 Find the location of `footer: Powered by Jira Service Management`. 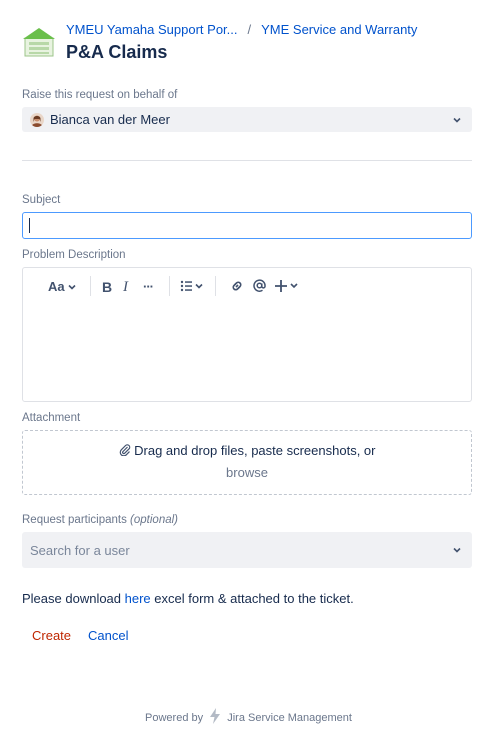

footer: Powered by Jira Service Management is located at coordinates (248, 716).